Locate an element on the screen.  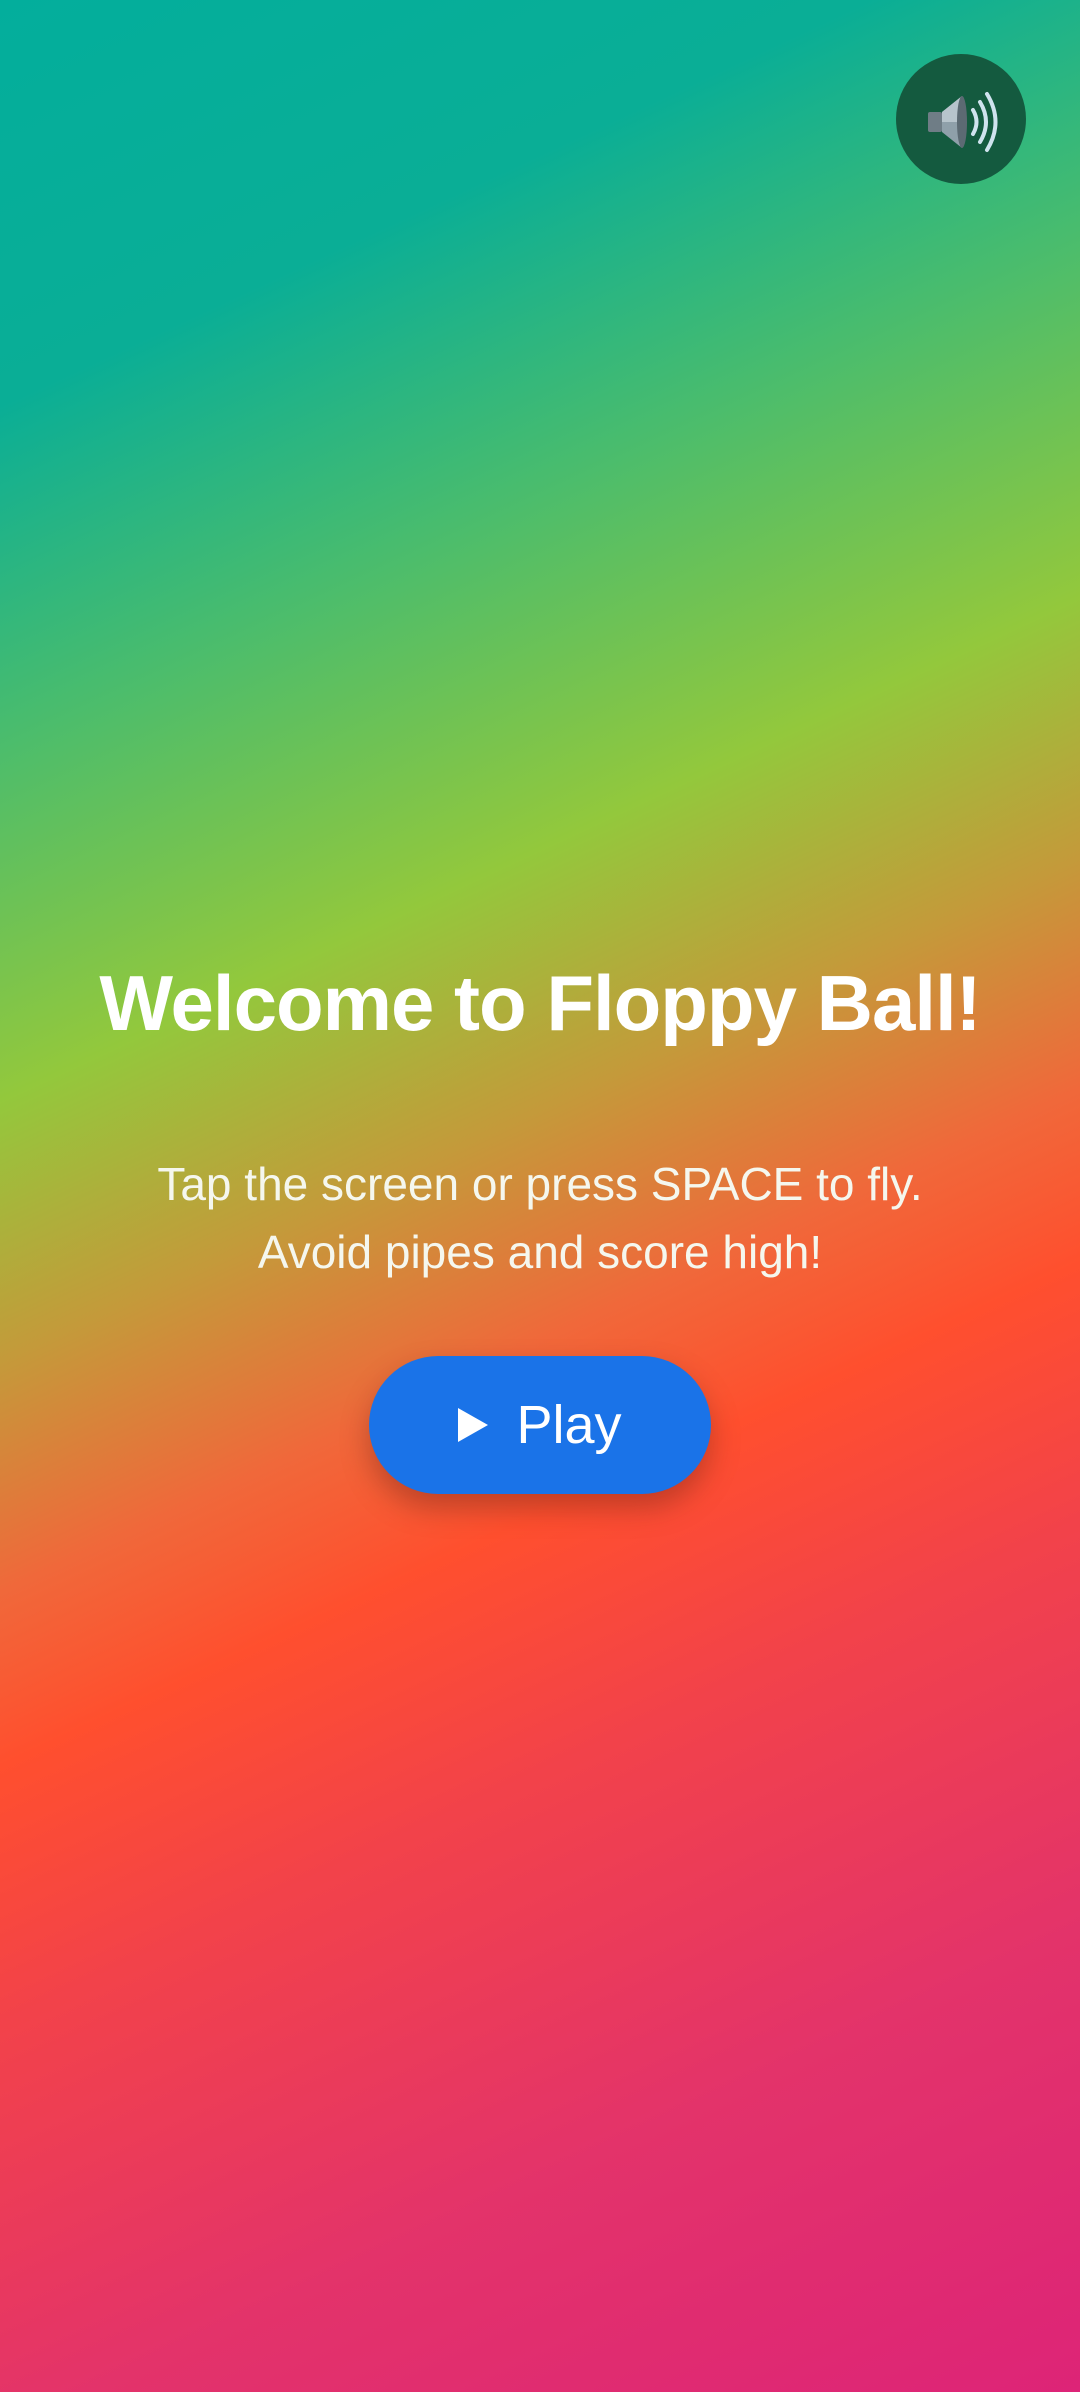
instruction-line: Tap the screen or press SPACE to fly. is located at coordinates (540, 1184).